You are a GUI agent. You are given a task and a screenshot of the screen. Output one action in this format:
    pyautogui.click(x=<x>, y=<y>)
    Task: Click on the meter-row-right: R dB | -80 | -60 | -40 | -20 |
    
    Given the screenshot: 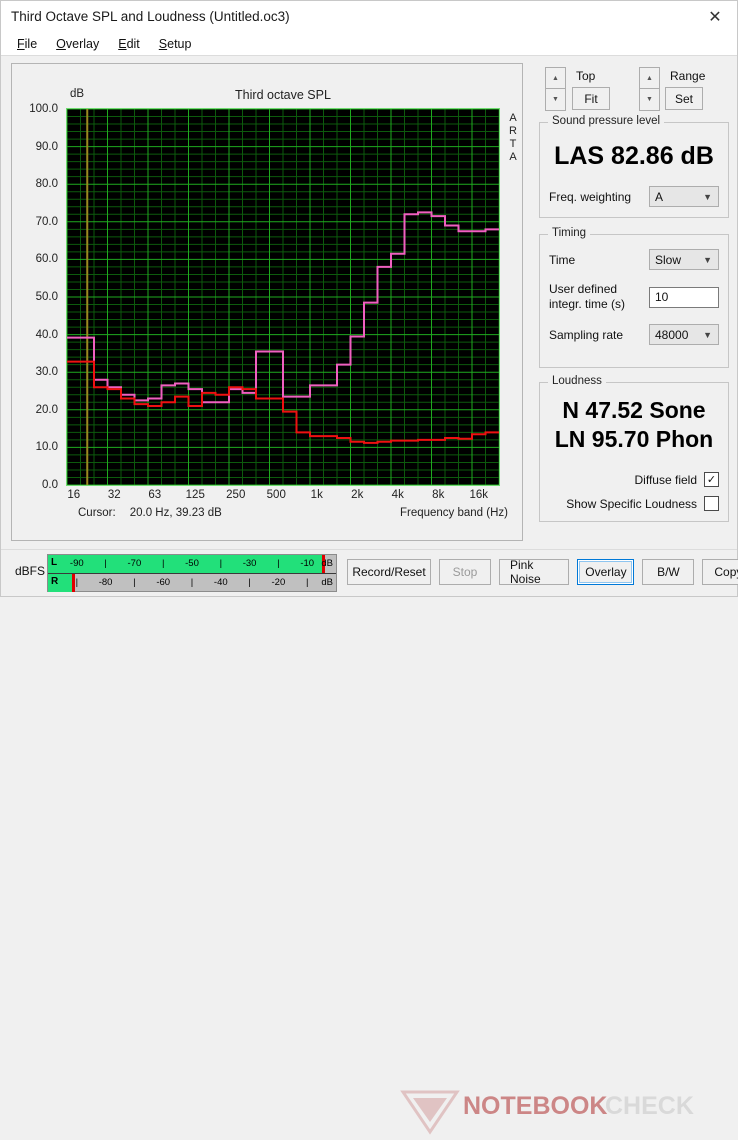 What is the action you would take?
    pyautogui.click(x=192, y=583)
    